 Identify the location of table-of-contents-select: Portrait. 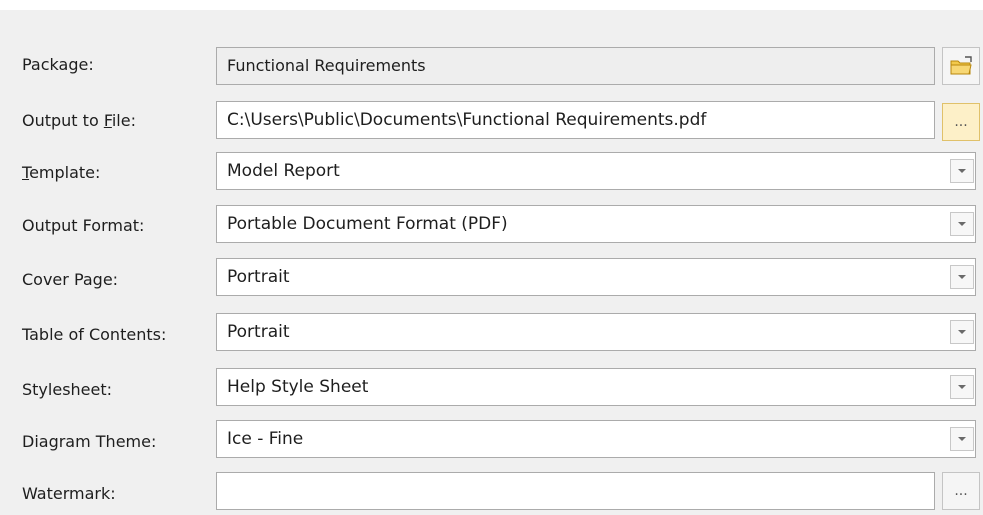
(596, 332).